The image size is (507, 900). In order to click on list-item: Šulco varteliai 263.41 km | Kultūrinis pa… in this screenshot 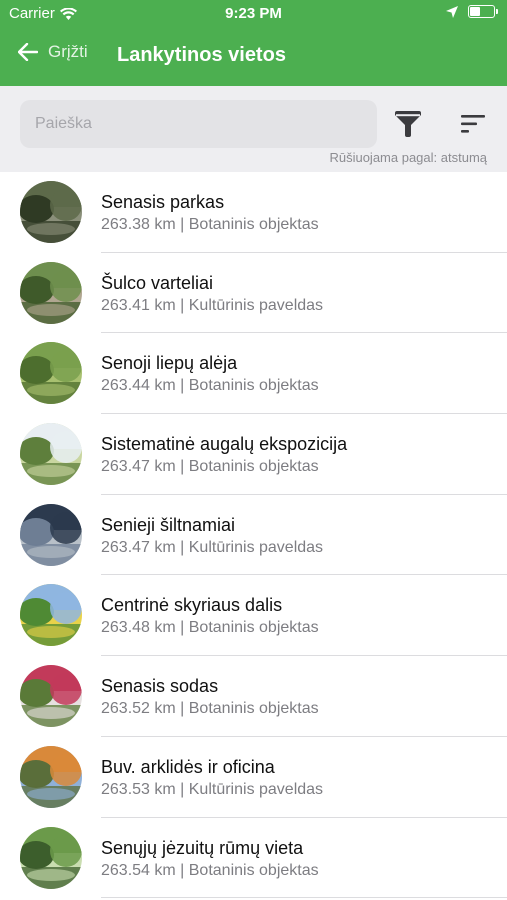, I will do `click(253, 293)`.